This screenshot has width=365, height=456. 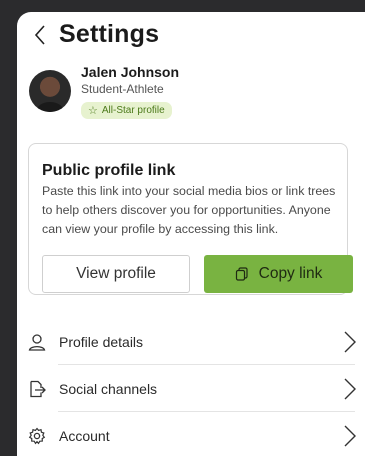 I want to click on menu-item-social-channels: Social channels, so click(x=191, y=388).